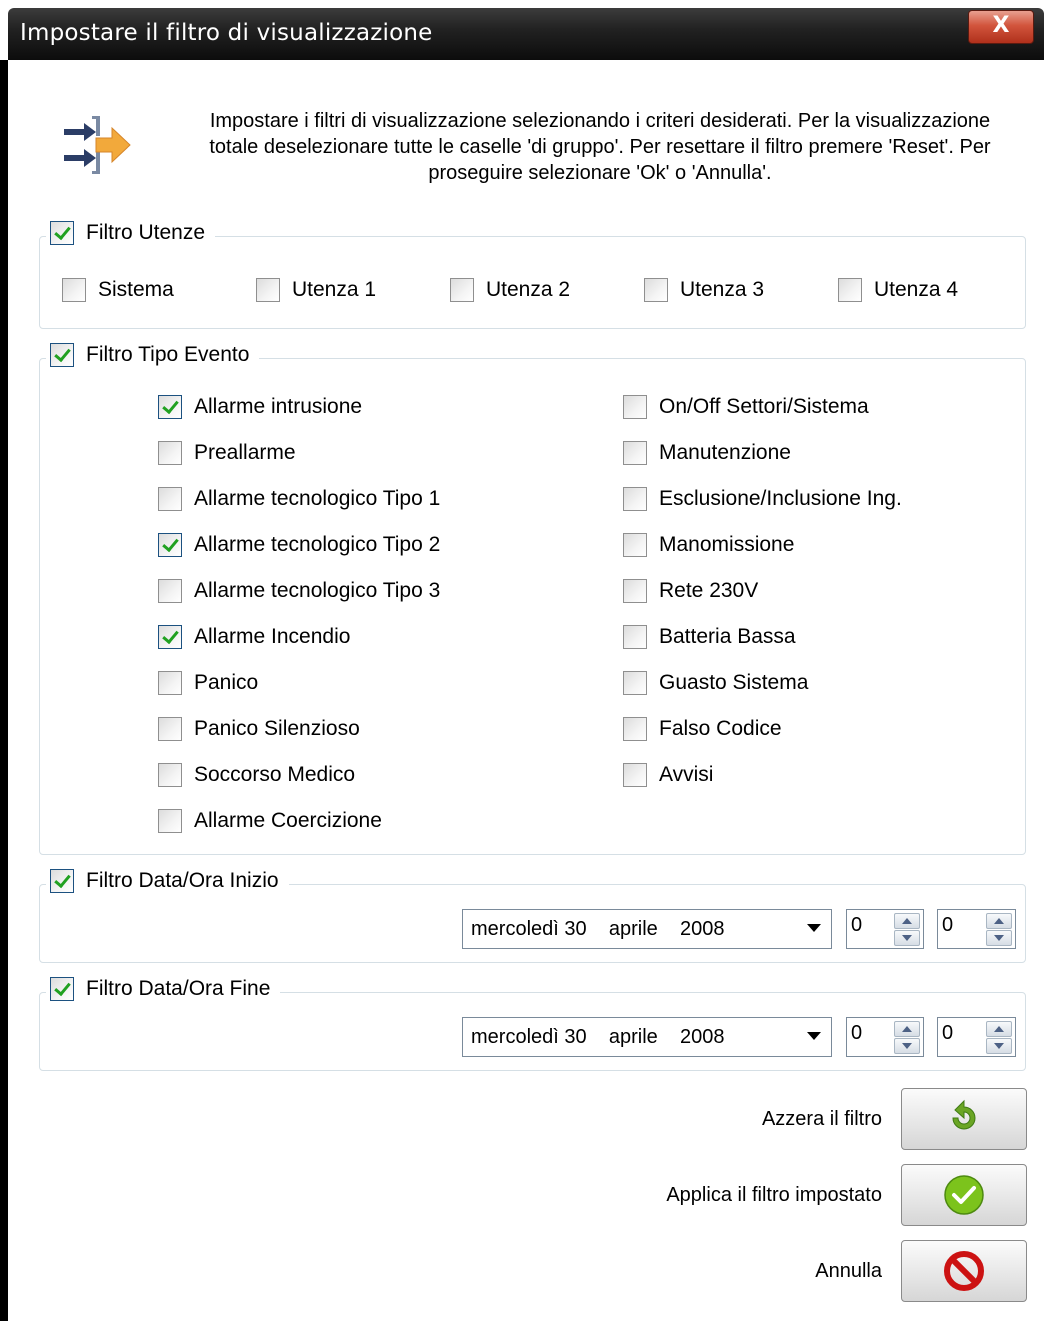 The width and height of the screenshot is (1044, 1321). Describe the element at coordinates (709, 637) in the screenshot. I see `evento-batteria-bassa: Batteria Bassa` at that location.